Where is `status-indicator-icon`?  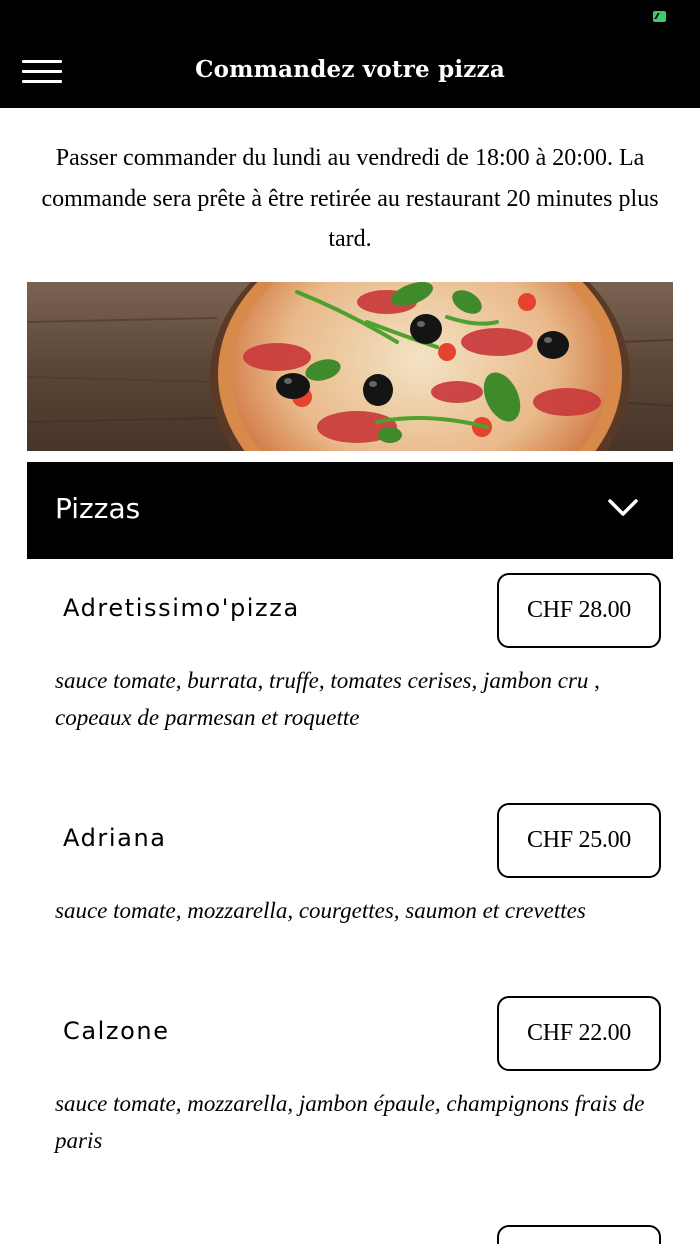
status-indicator-icon is located at coordinates (659, 16).